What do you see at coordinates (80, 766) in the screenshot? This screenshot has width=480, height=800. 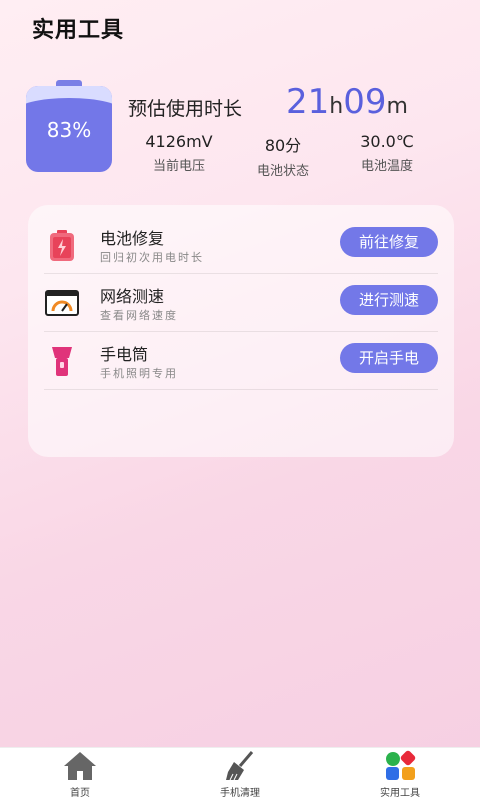 I see `home-icon` at bounding box center [80, 766].